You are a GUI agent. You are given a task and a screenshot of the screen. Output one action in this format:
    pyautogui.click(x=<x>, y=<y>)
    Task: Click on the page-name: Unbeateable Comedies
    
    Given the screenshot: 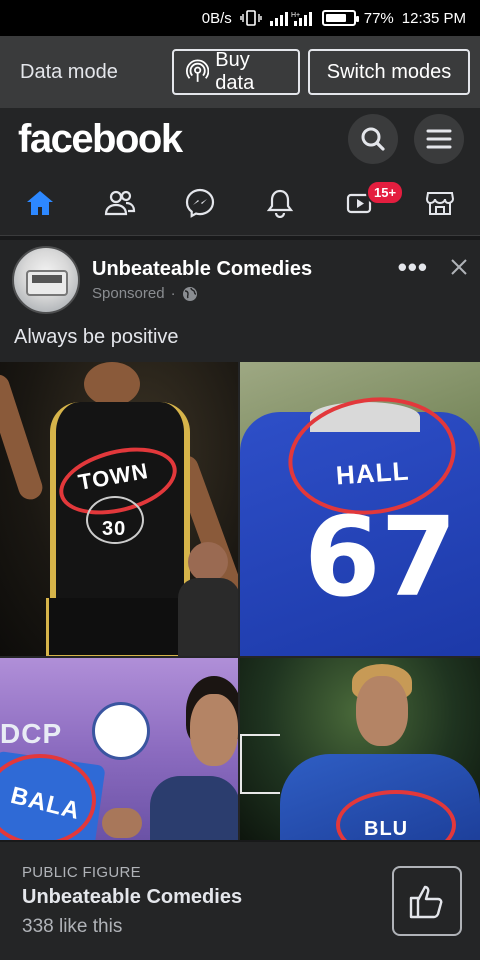 What is the action you would take?
    pyautogui.click(x=132, y=897)
    